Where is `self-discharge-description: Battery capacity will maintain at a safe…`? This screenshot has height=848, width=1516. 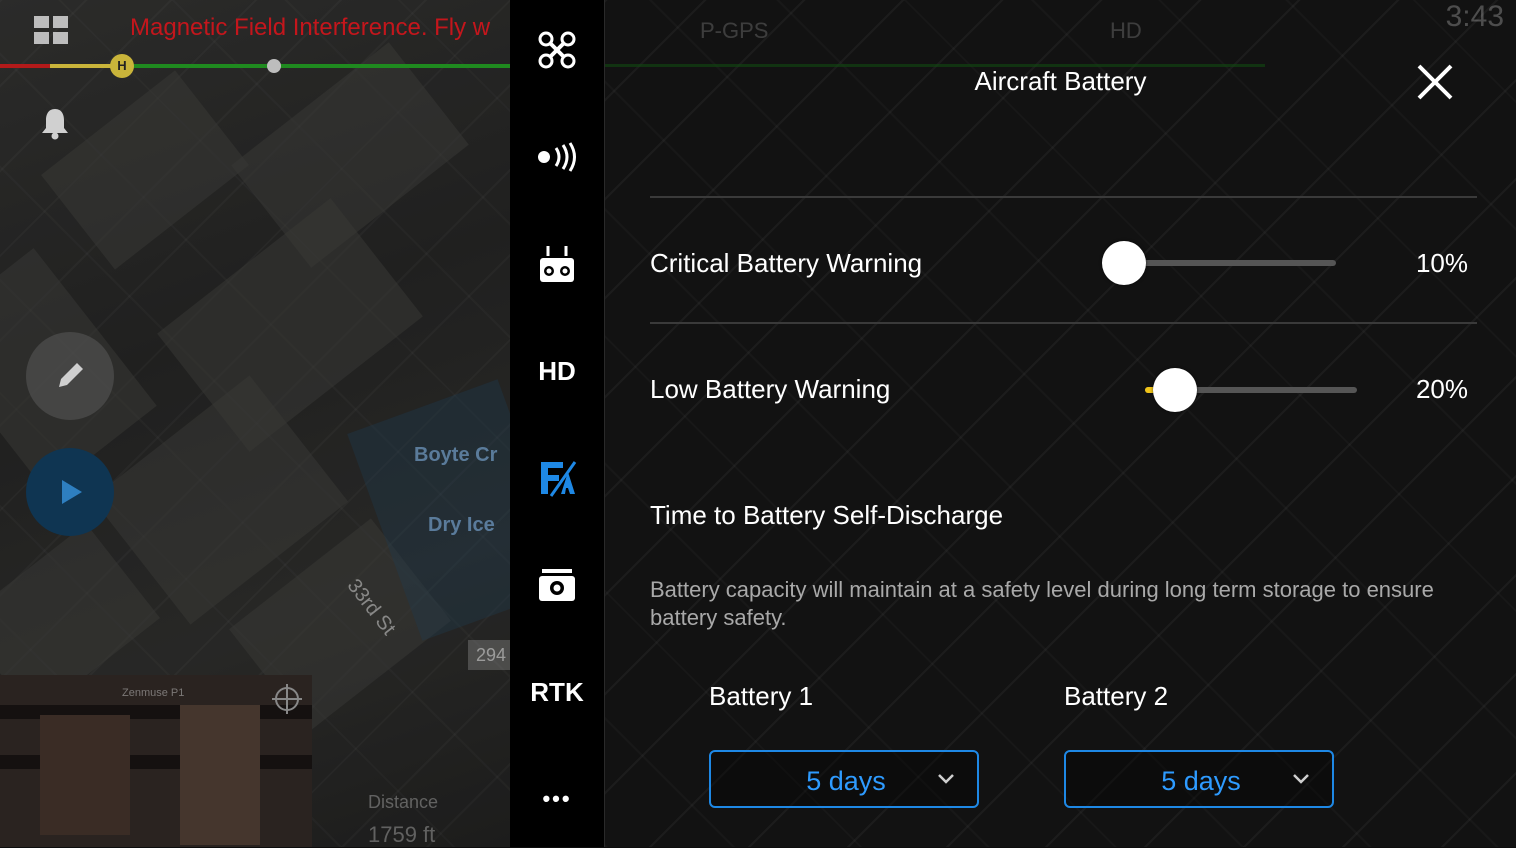
self-discharge-description: Battery capacity will maintain at a safe… is located at coordinates (1042, 603).